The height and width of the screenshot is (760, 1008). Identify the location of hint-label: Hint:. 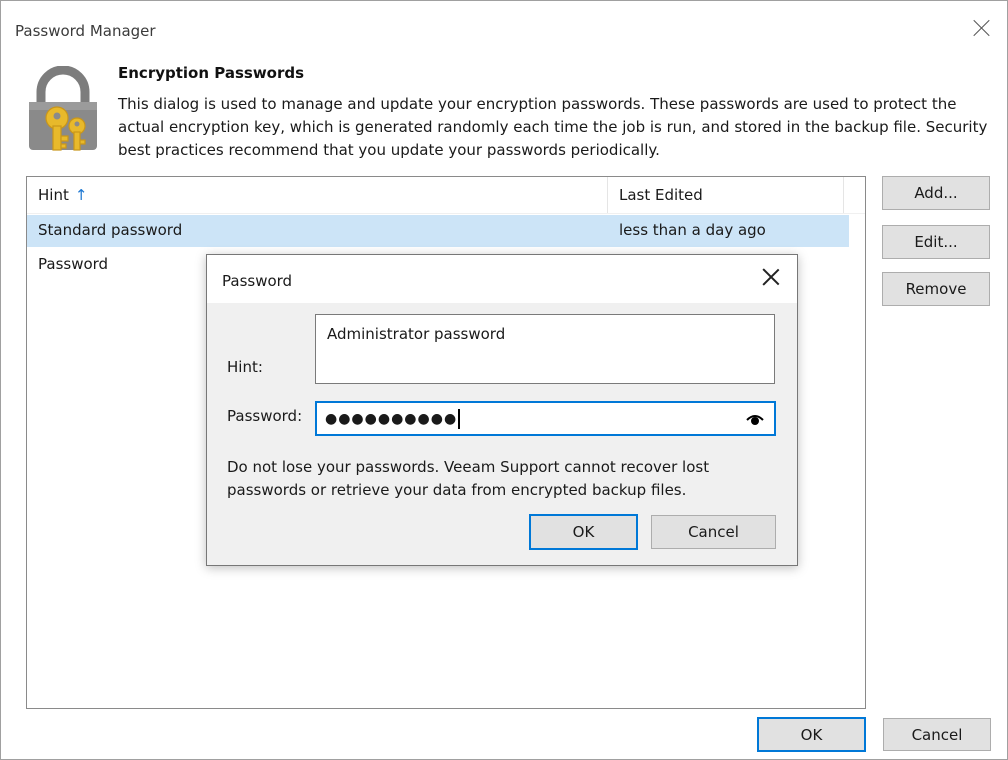
(245, 367).